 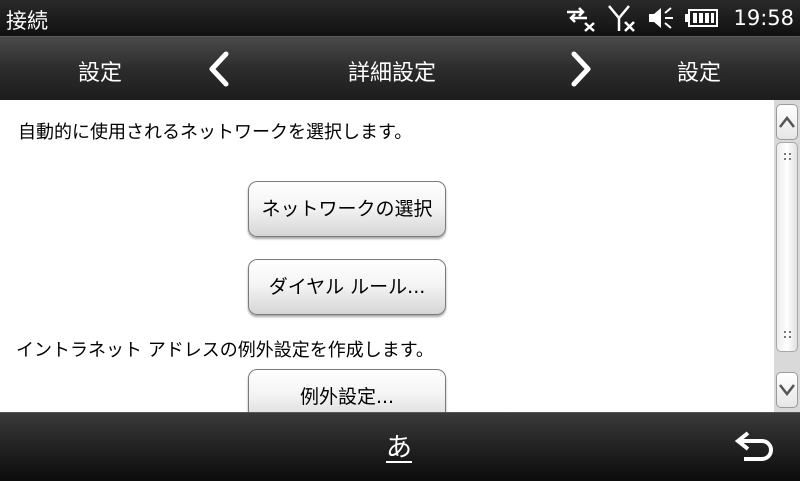 I want to click on chevron-right-icon, so click(x=581, y=69).